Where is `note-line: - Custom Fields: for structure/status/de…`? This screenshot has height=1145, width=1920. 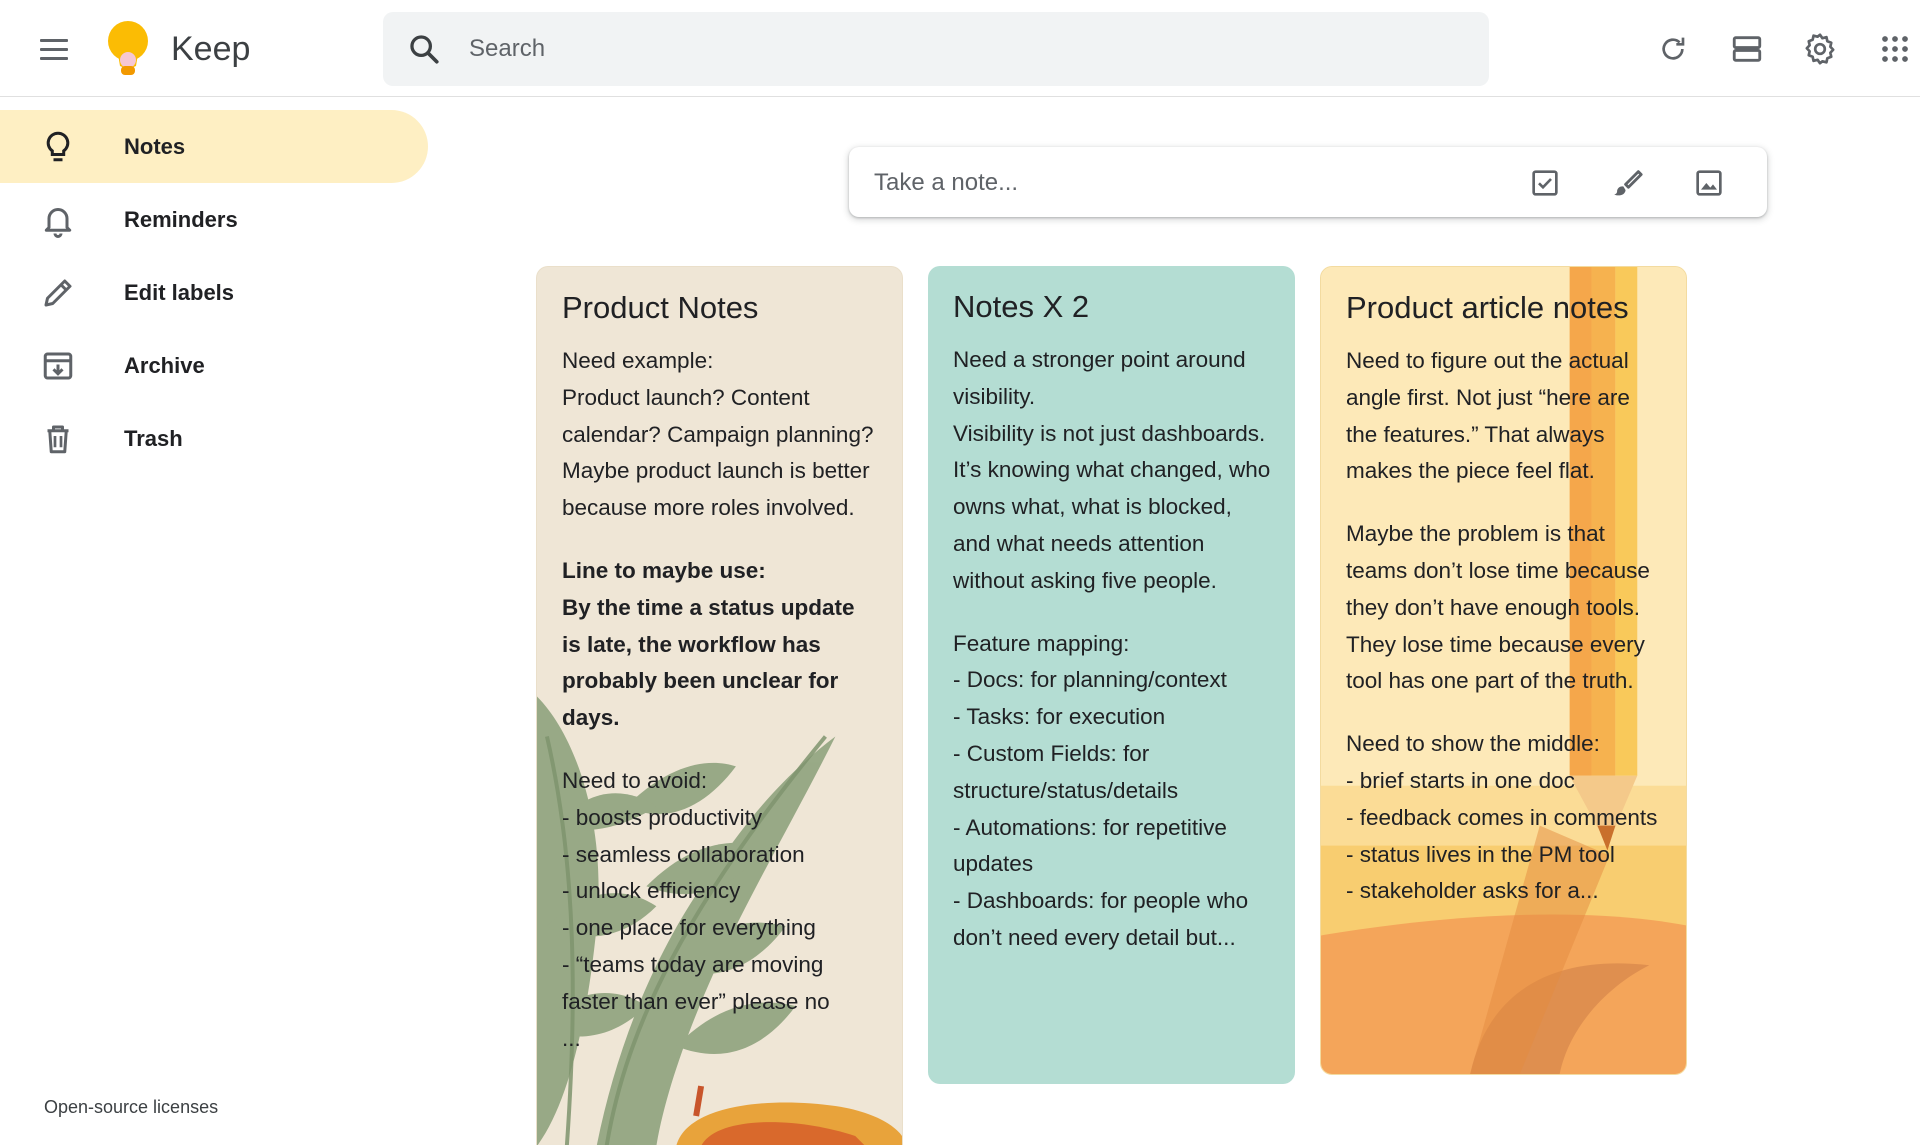 note-line: - Custom Fields: for structure/status/de… is located at coordinates (1066, 771).